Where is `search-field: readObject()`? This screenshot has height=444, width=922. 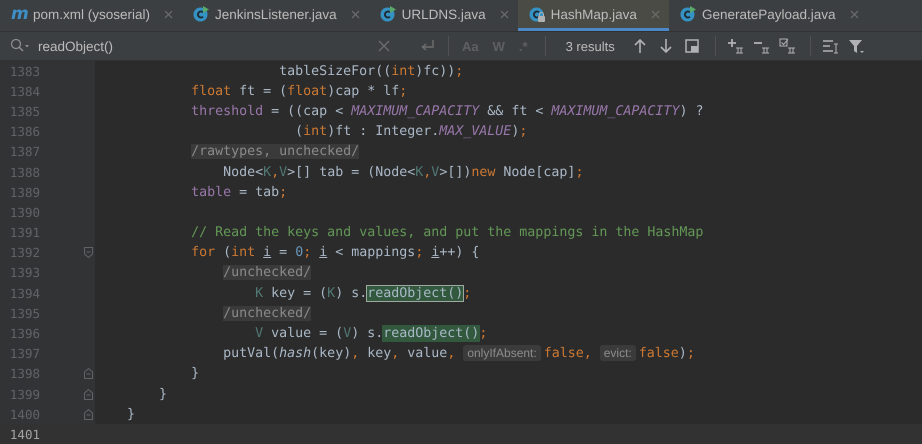
search-field: readObject() is located at coordinates (208, 46).